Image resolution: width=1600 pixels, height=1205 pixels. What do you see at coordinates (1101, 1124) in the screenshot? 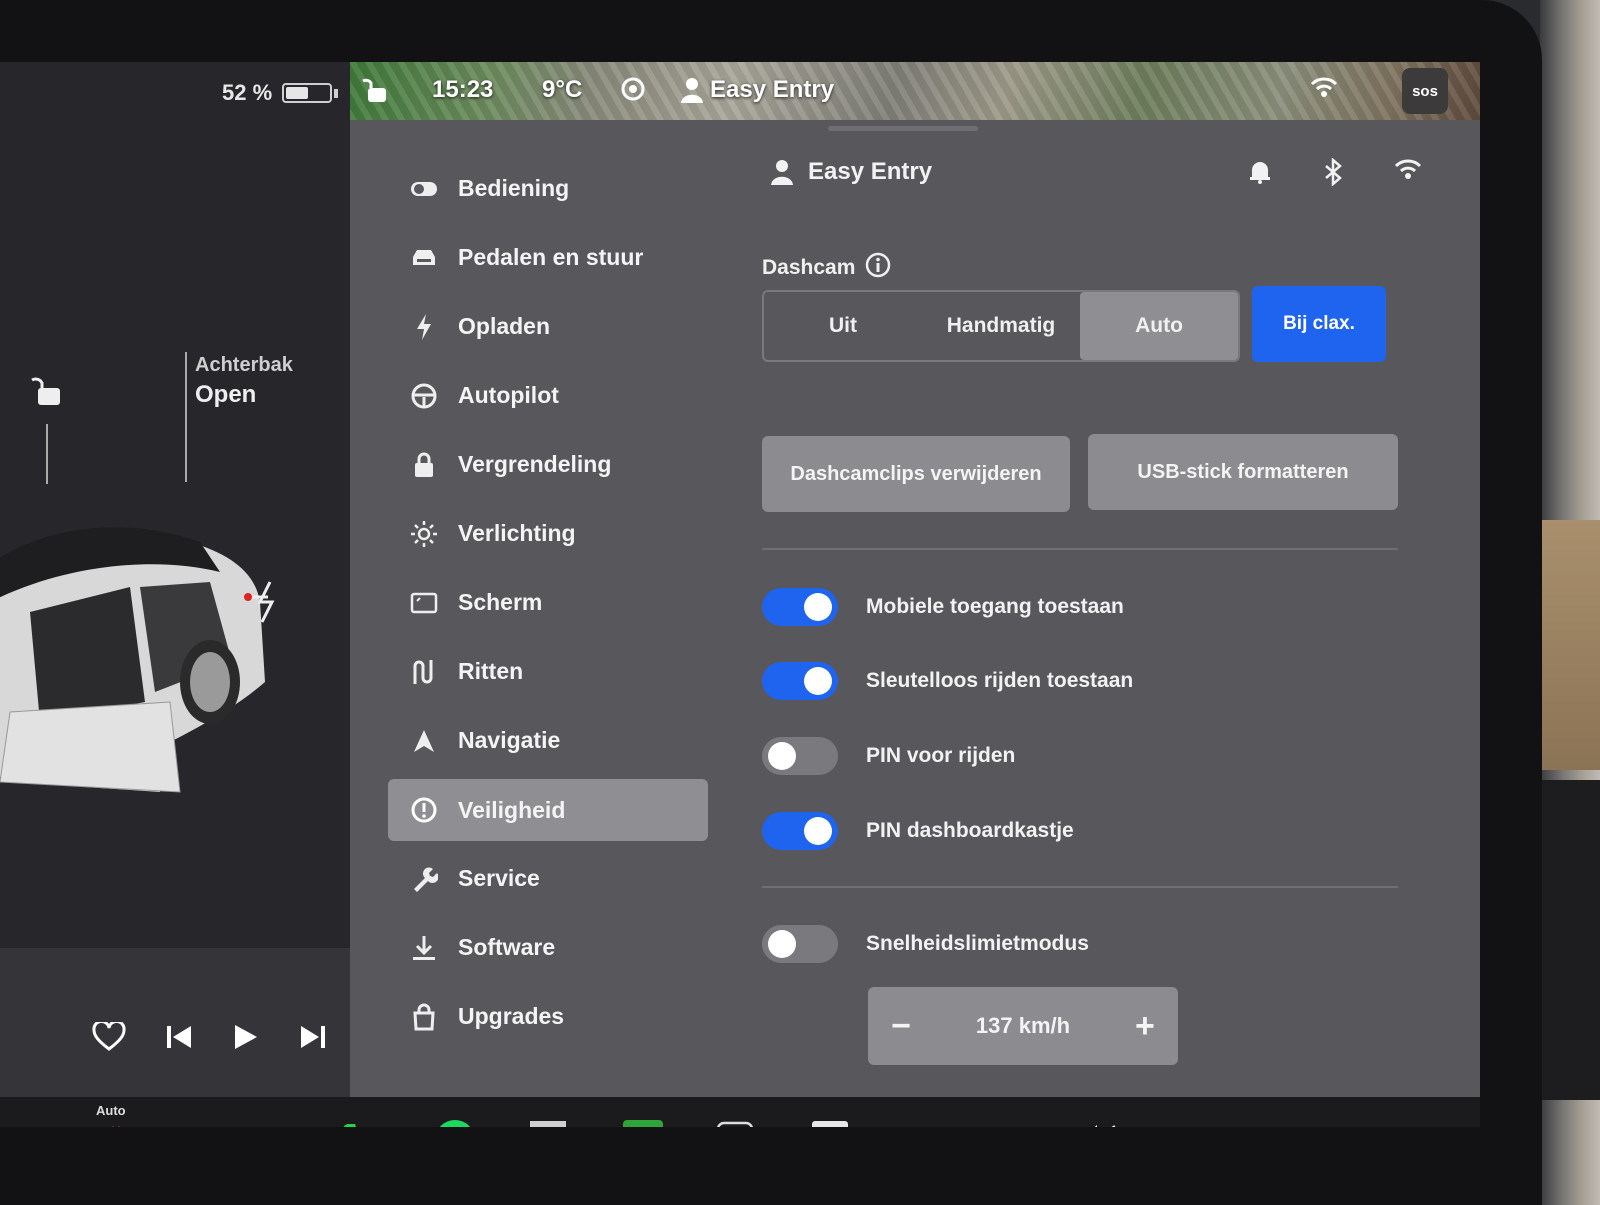
I see `volume-icon` at bounding box center [1101, 1124].